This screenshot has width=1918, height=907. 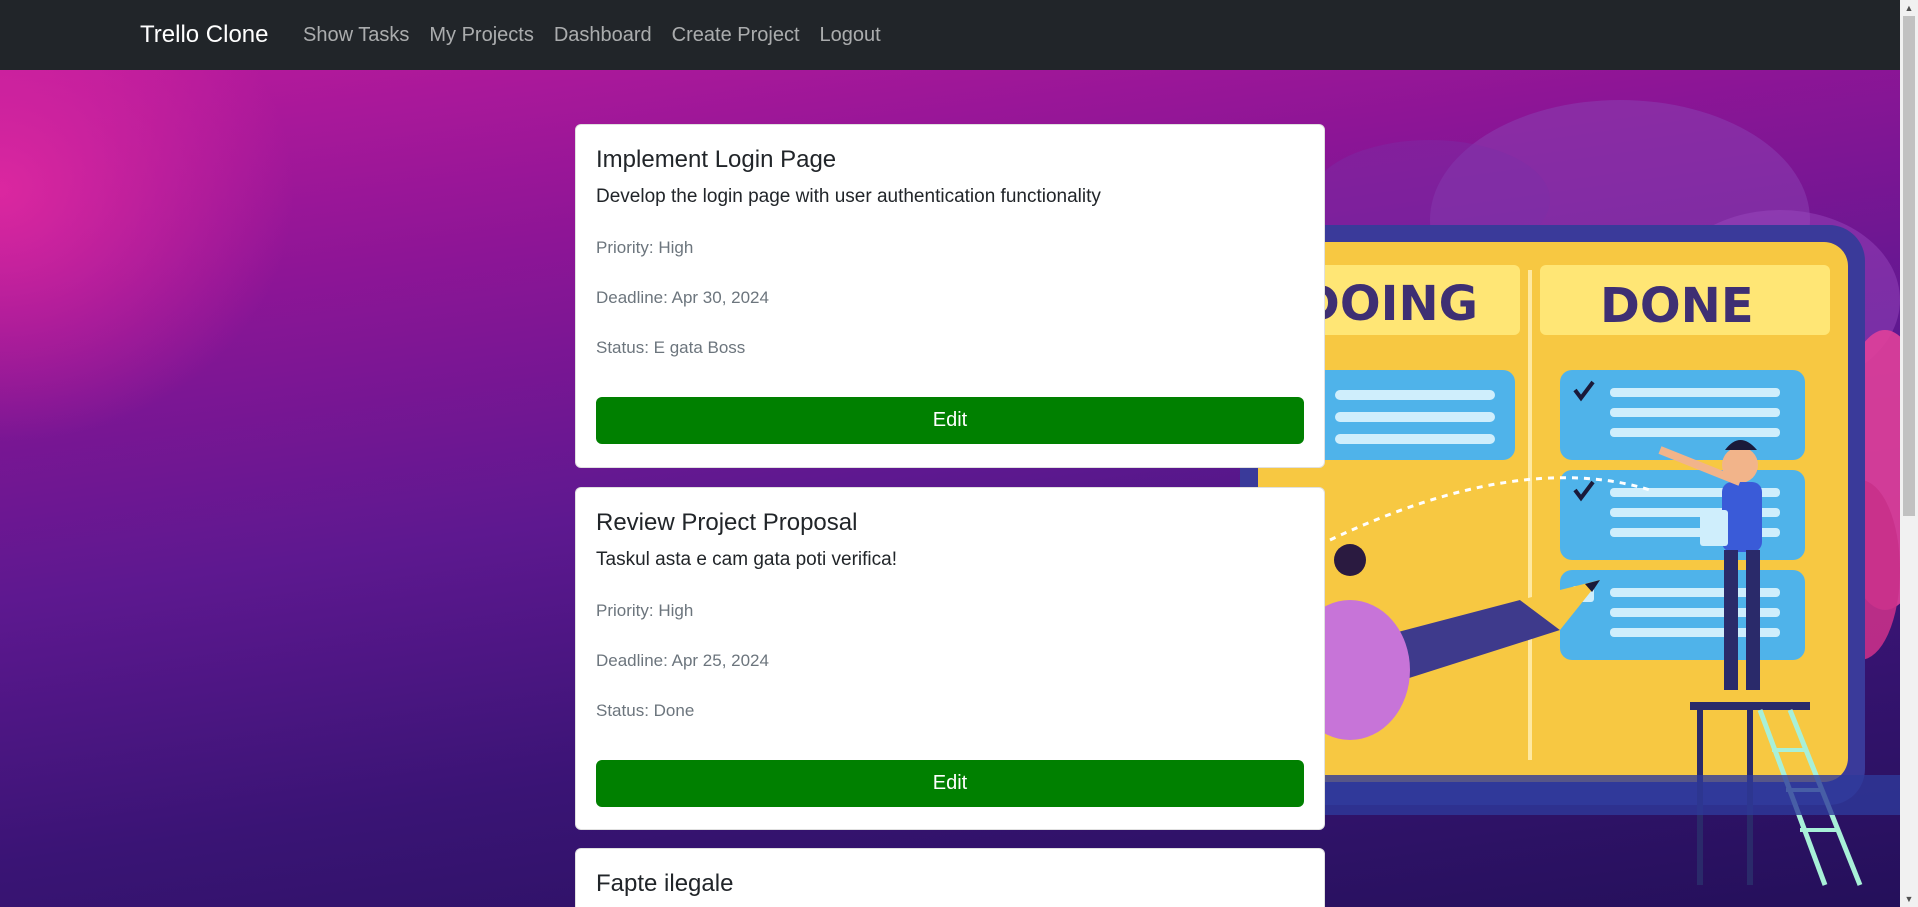 What do you see at coordinates (850, 35) in the screenshot?
I see `nav-link-logout: Logout` at bounding box center [850, 35].